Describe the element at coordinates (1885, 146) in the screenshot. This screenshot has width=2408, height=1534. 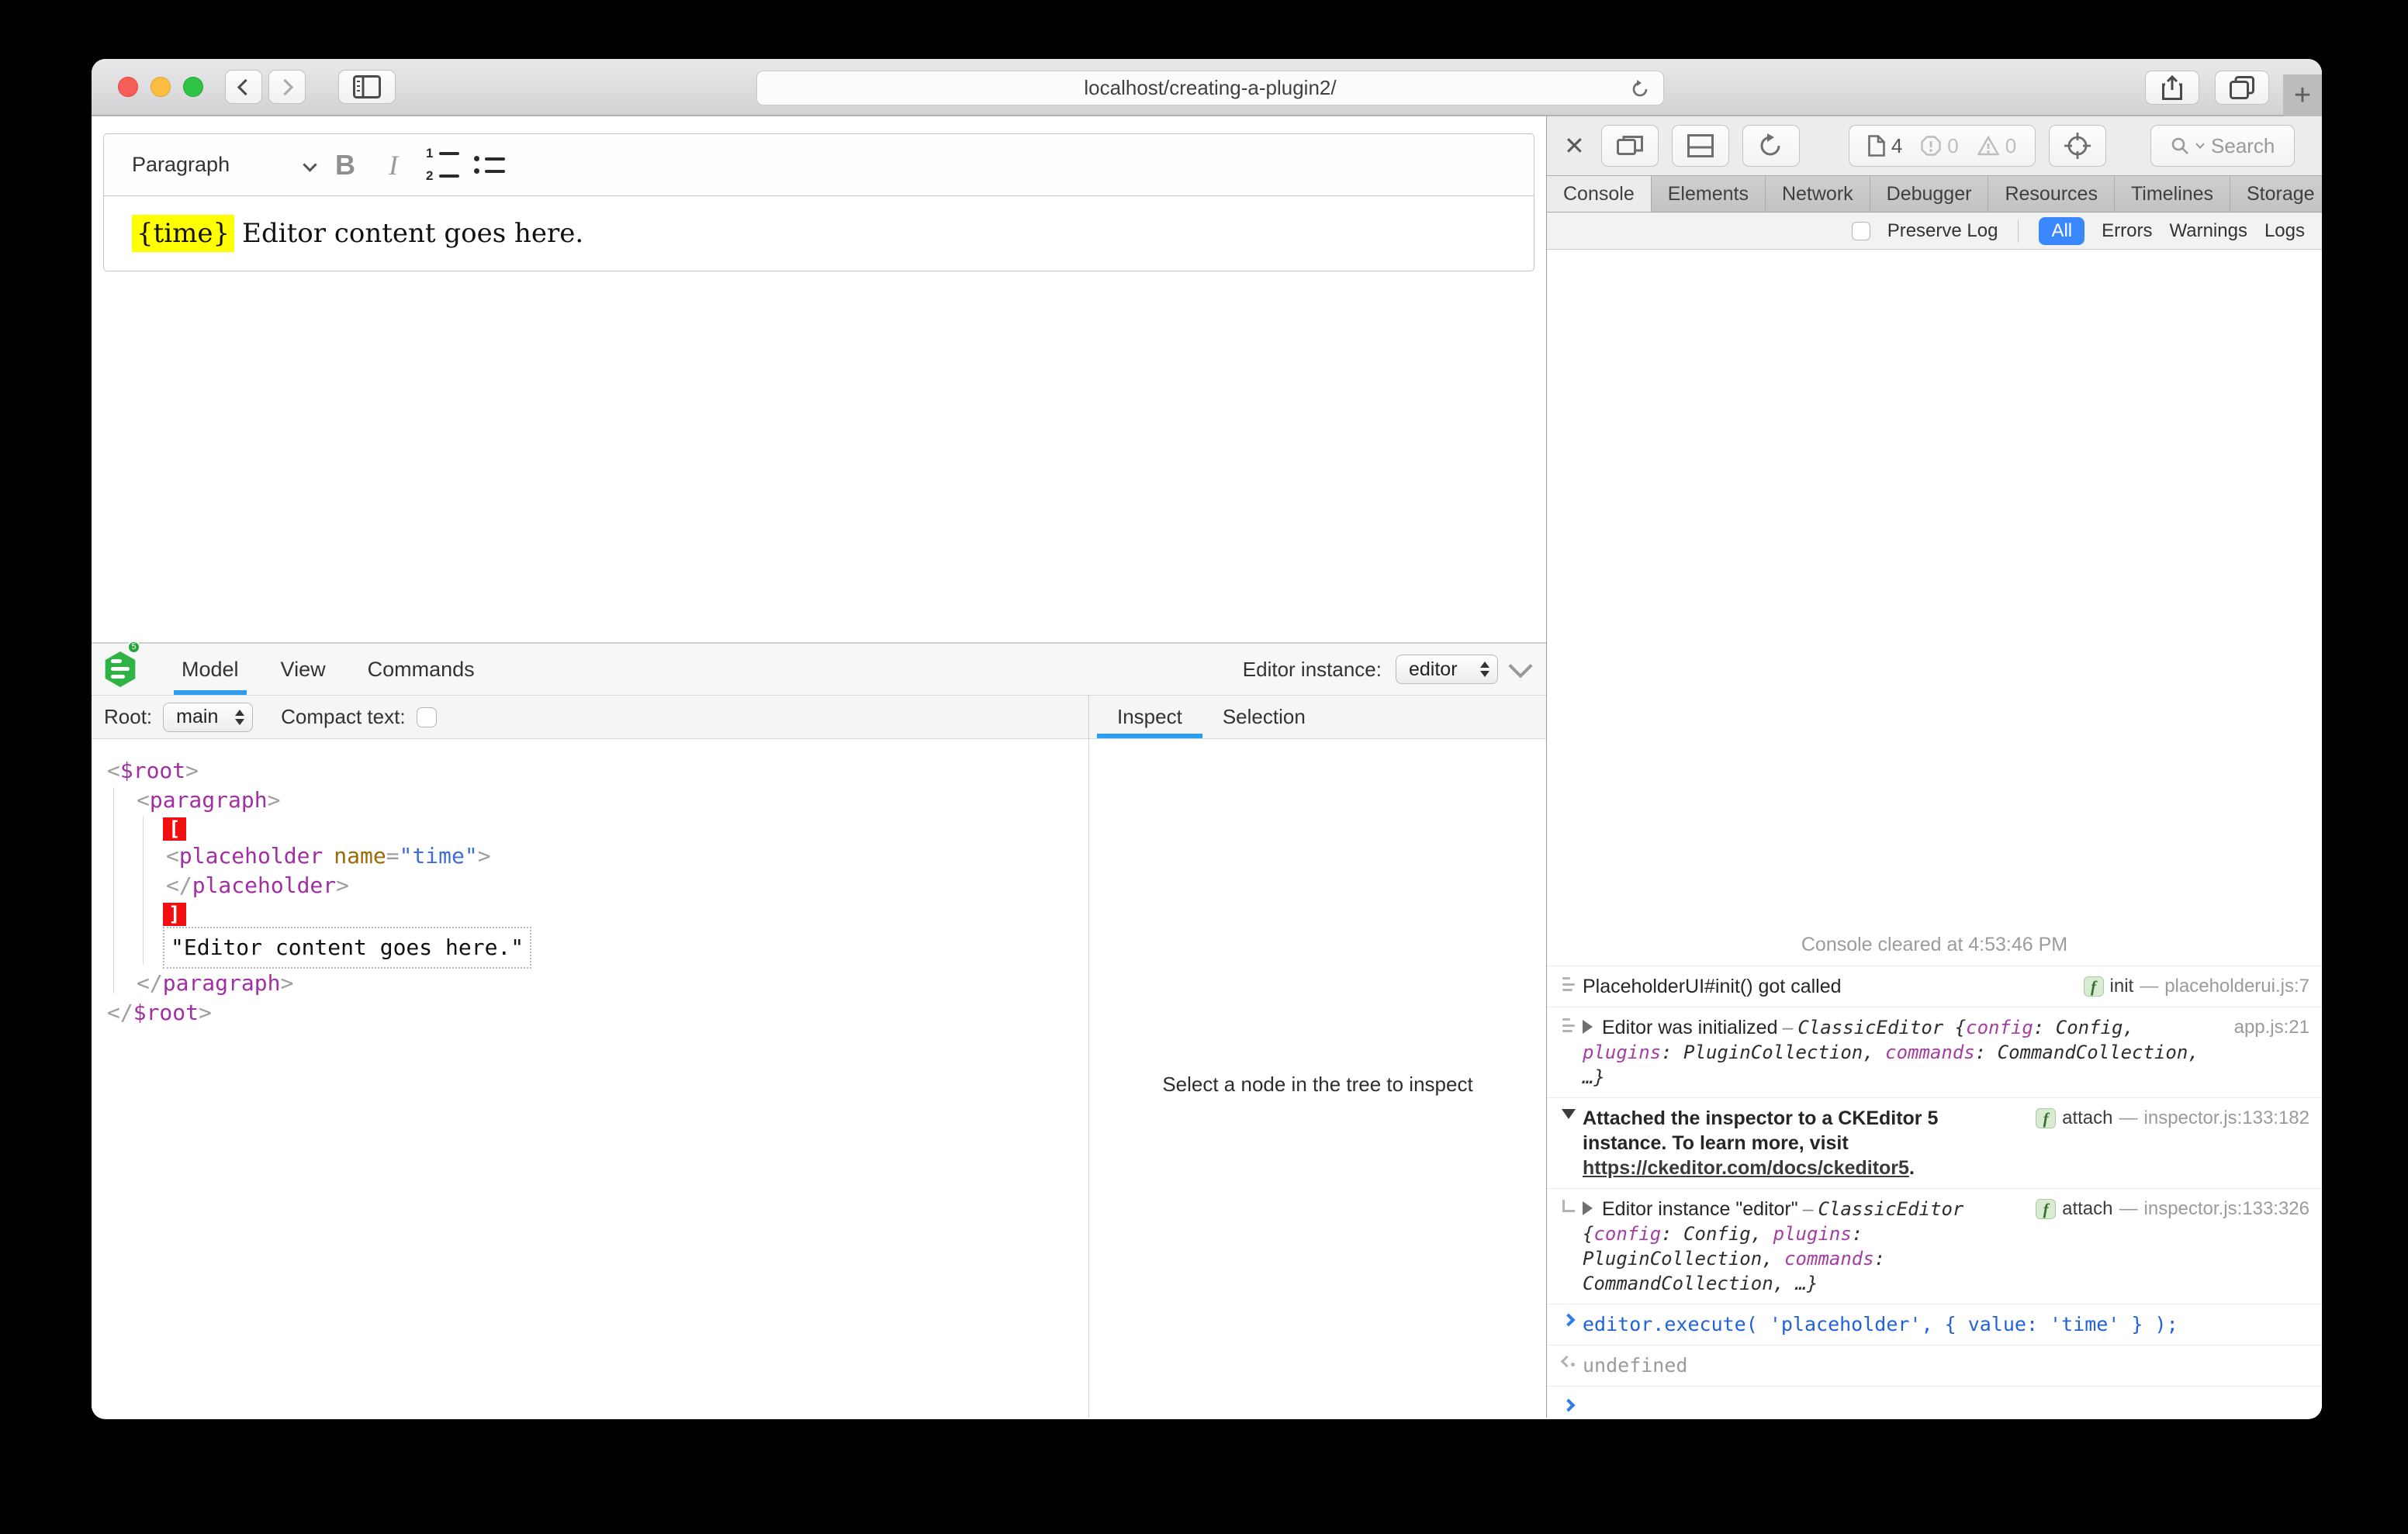
I see `page-count: 4` at that location.